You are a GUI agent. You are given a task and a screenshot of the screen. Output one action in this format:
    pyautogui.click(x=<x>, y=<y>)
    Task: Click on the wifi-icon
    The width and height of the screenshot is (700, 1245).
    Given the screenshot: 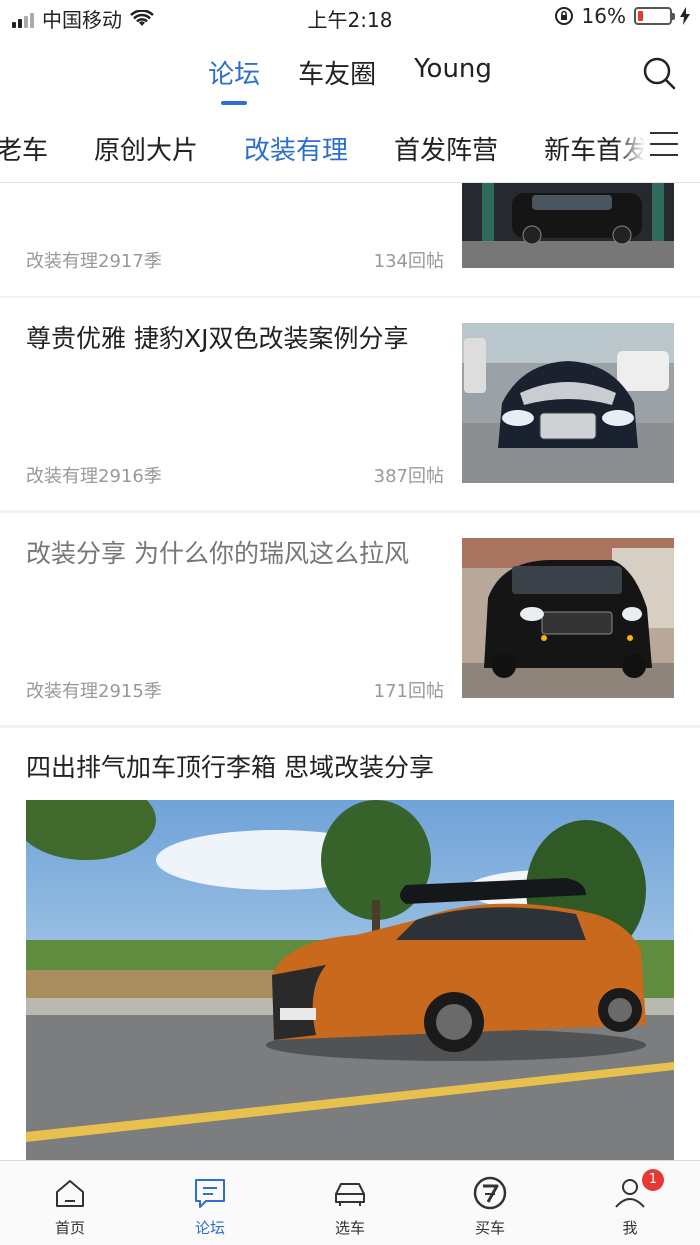 What is the action you would take?
    pyautogui.click(x=142, y=17)
    